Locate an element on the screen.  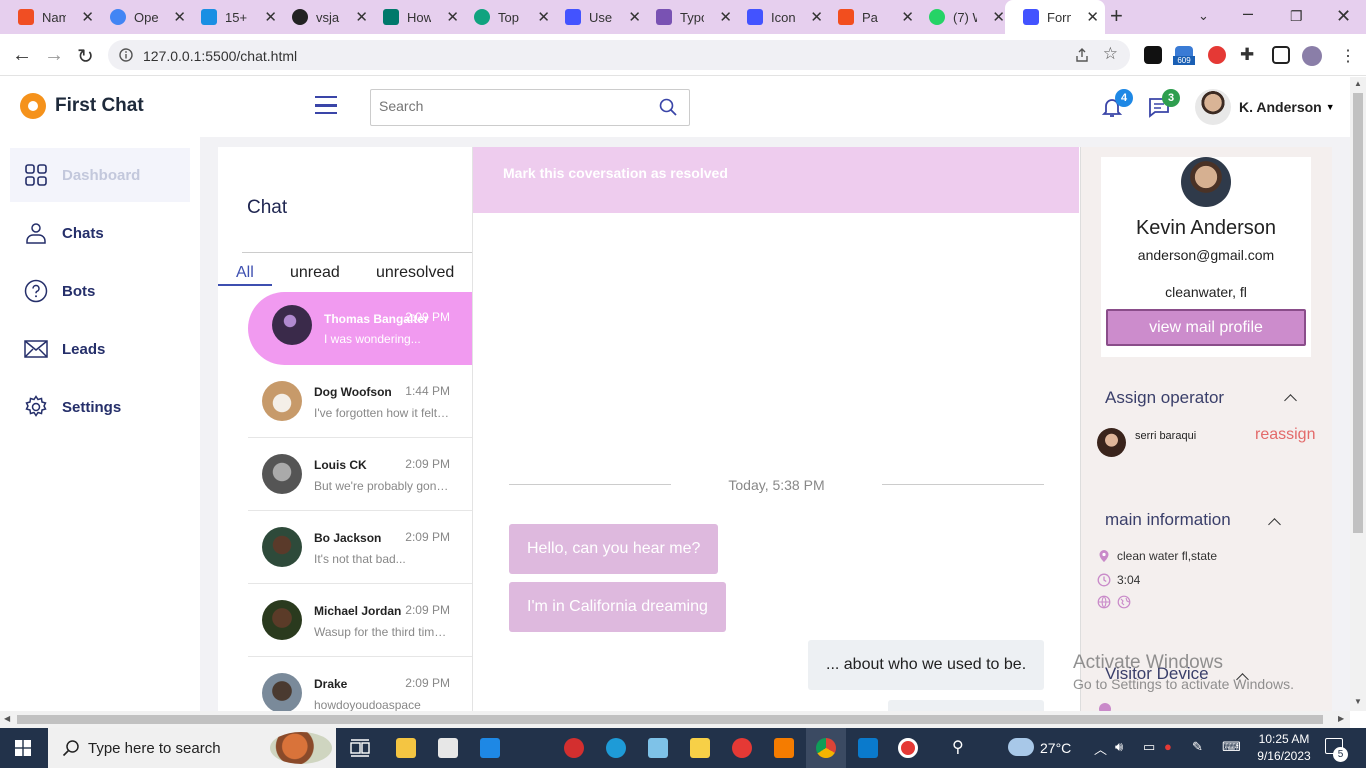
reload-icon: ↻ is located at coordinates (85, 56).